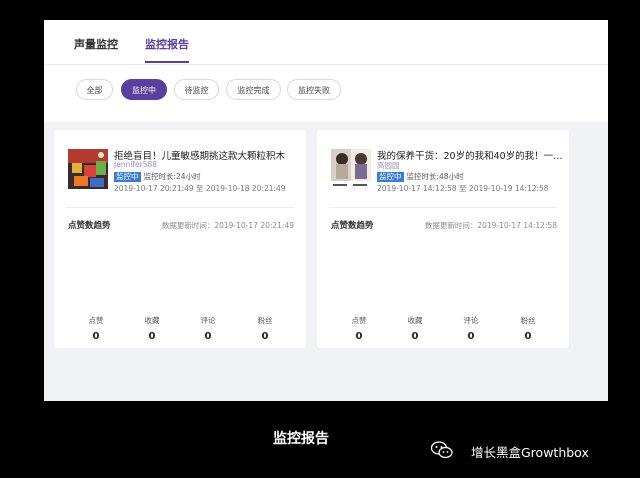 This screenshot has height=478, width=640. Describe the element at coordinates (435, 176) in the screenshot. I see `monitor-duration: 监控时长:48小时` at that location.